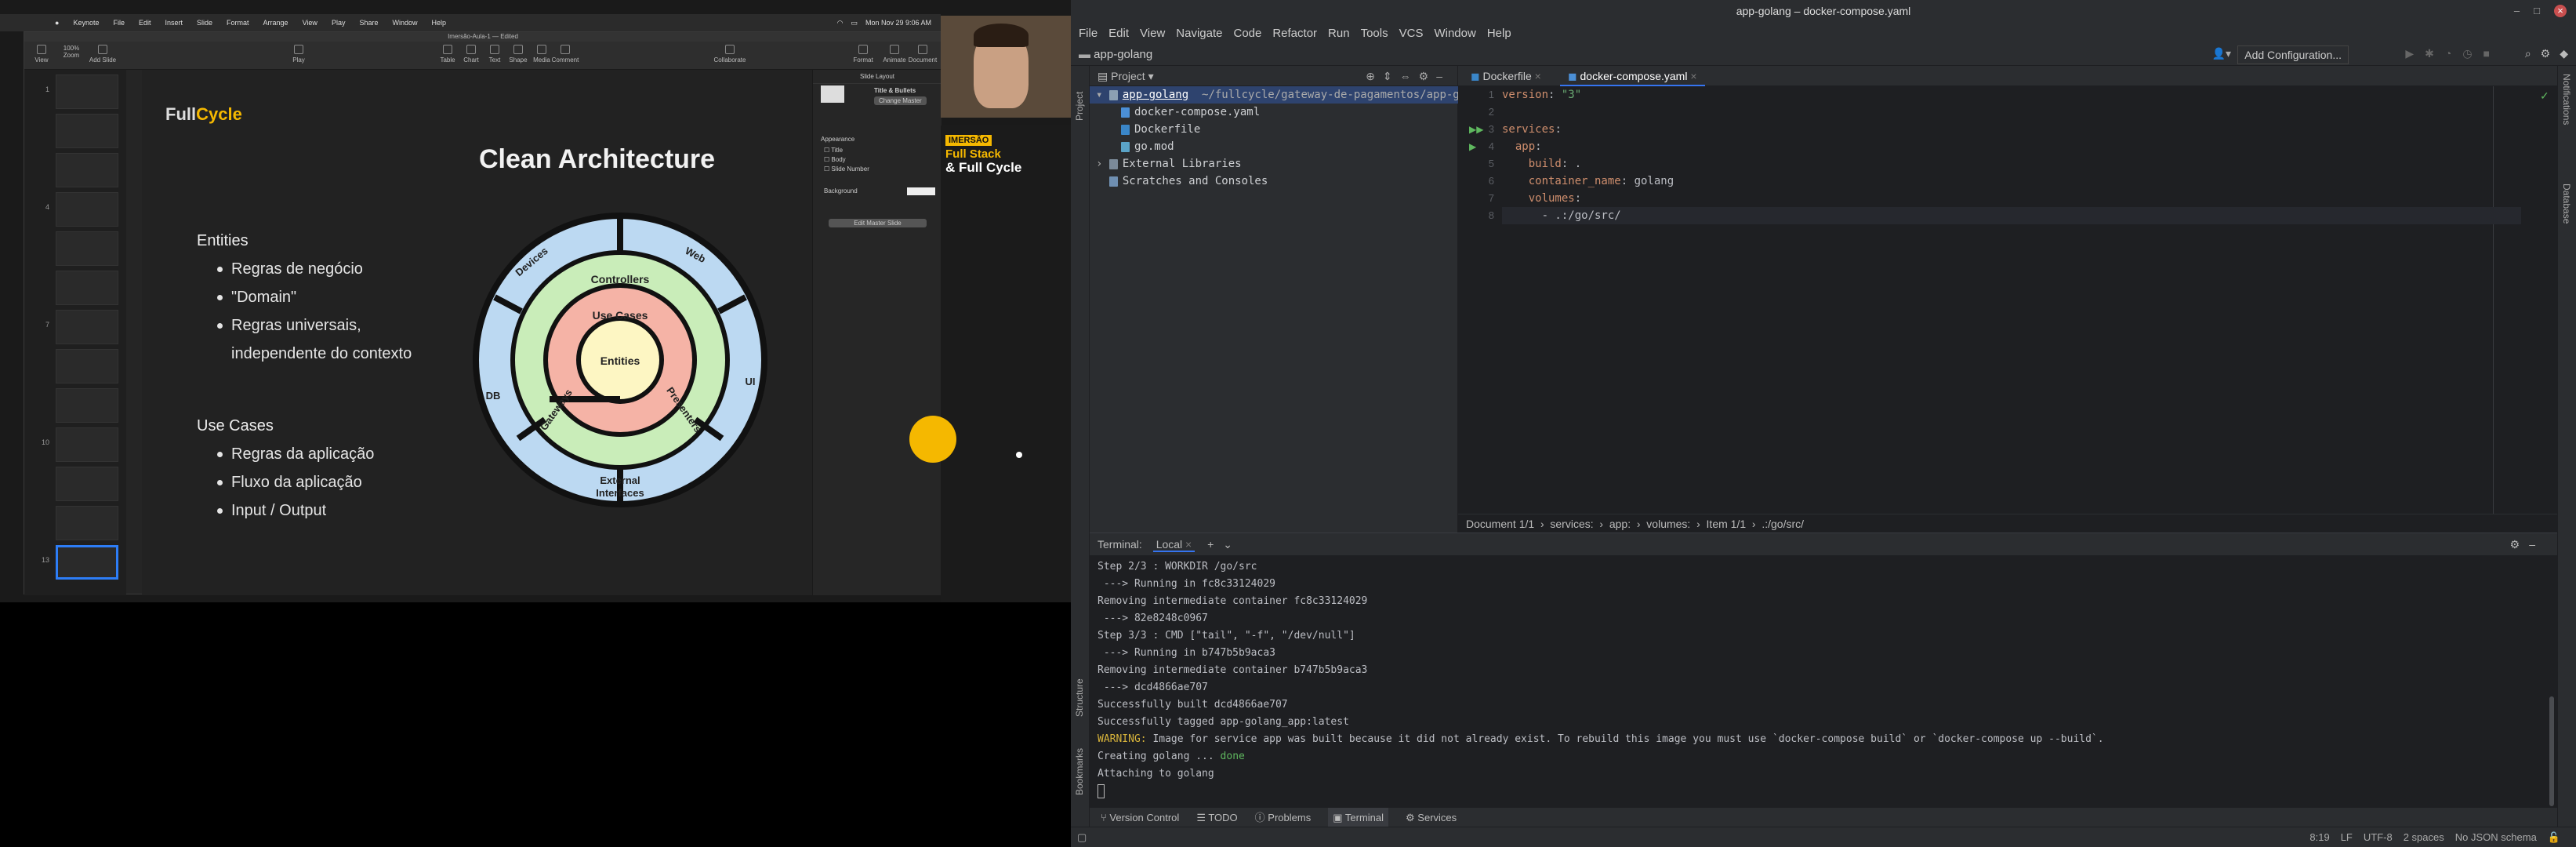  What do you see at coordinates (1294, 33) in the screenshot?
I see `menu-refactor: Refactor` at bounding box center [1294, 33].